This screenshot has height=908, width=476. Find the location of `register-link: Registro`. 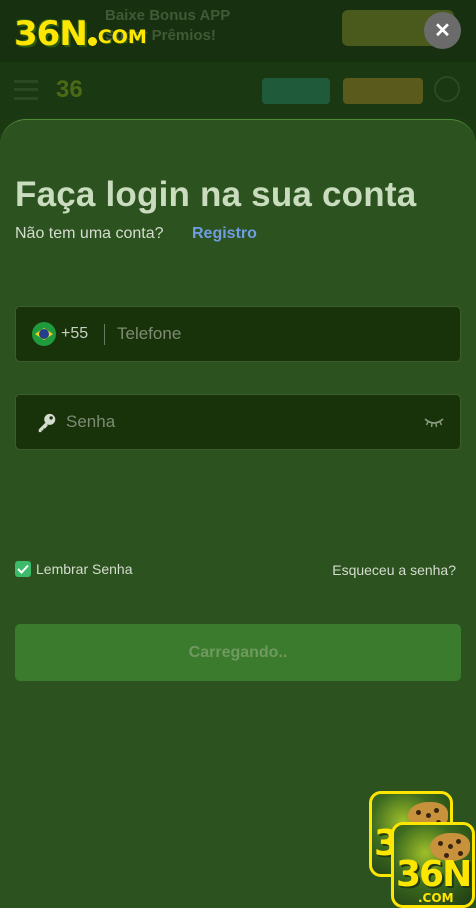

register-link: Registro is located at coordinates (224, 234).